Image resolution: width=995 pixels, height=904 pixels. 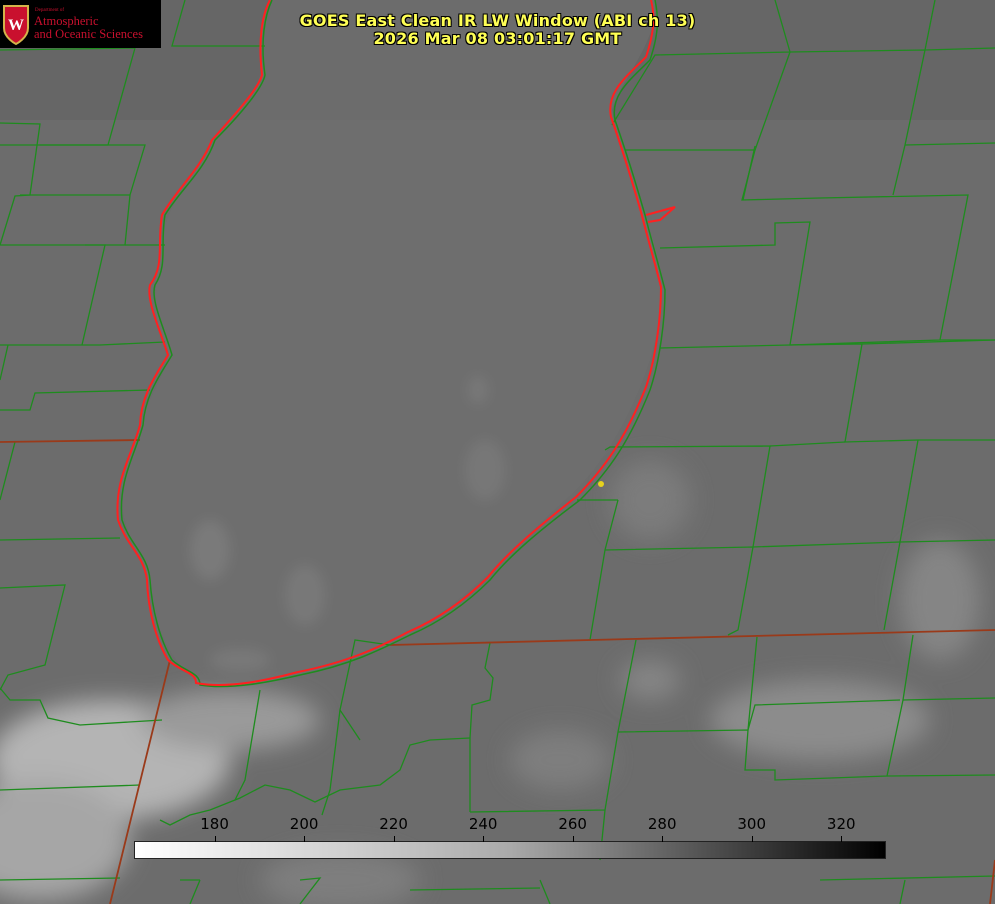 What do you see at coordinates (50, 10) in the screenshot?
I see `logo-department: Department of` at bounding box center [50, 10].